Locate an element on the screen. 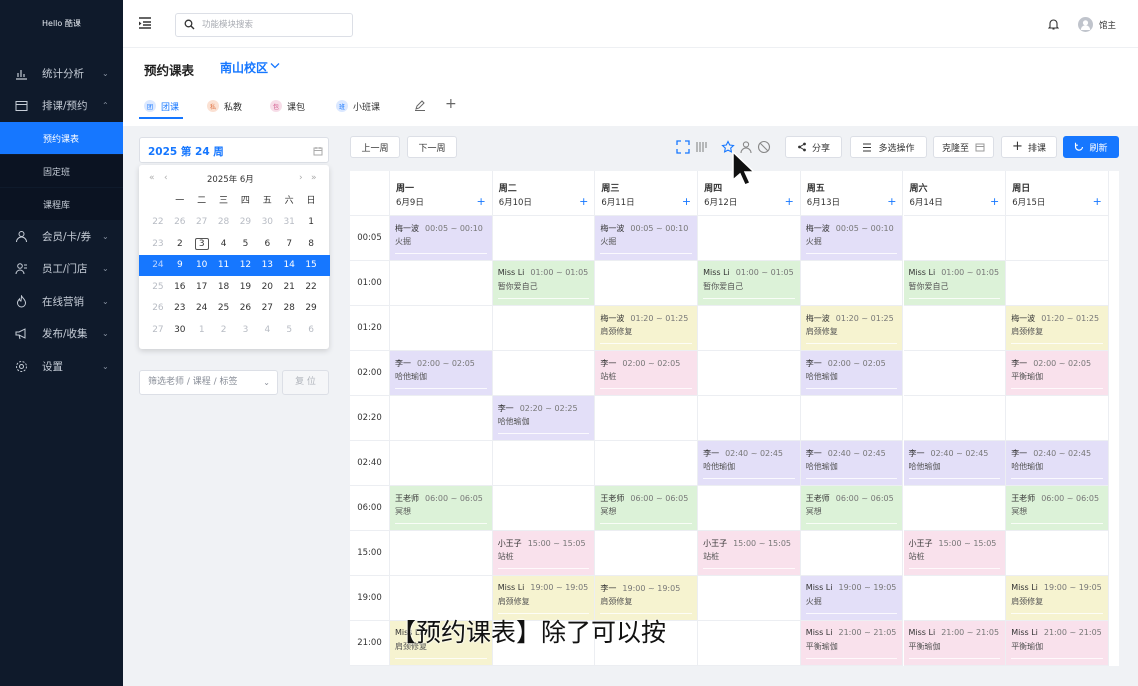 The image size is (1138, 686). calendar-day: 21 is located at coordinates (289, 287).